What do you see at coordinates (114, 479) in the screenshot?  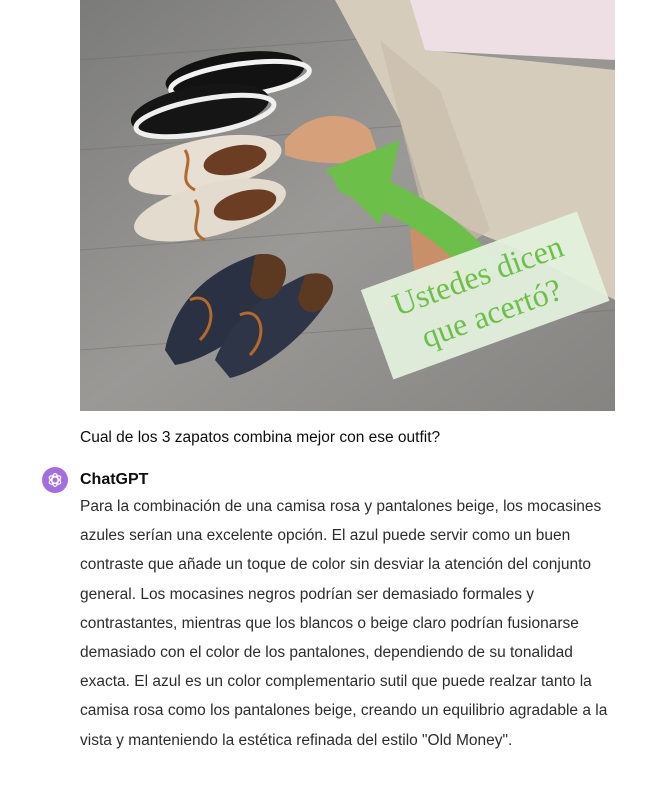 I see `assistant-name: ChatGPT` at bounding box center [114, 479].